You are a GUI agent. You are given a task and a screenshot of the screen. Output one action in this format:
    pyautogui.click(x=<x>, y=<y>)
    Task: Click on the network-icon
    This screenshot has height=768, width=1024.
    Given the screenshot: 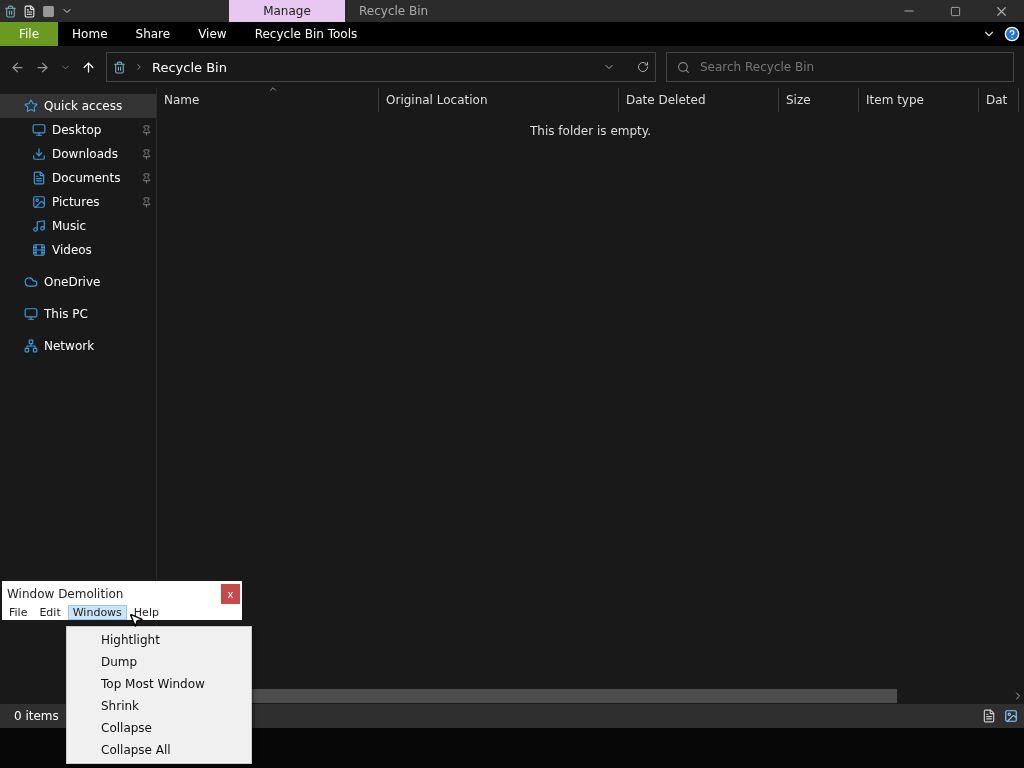 What is the action you would take?
    pyautogui.click(x=31, y=346)
    